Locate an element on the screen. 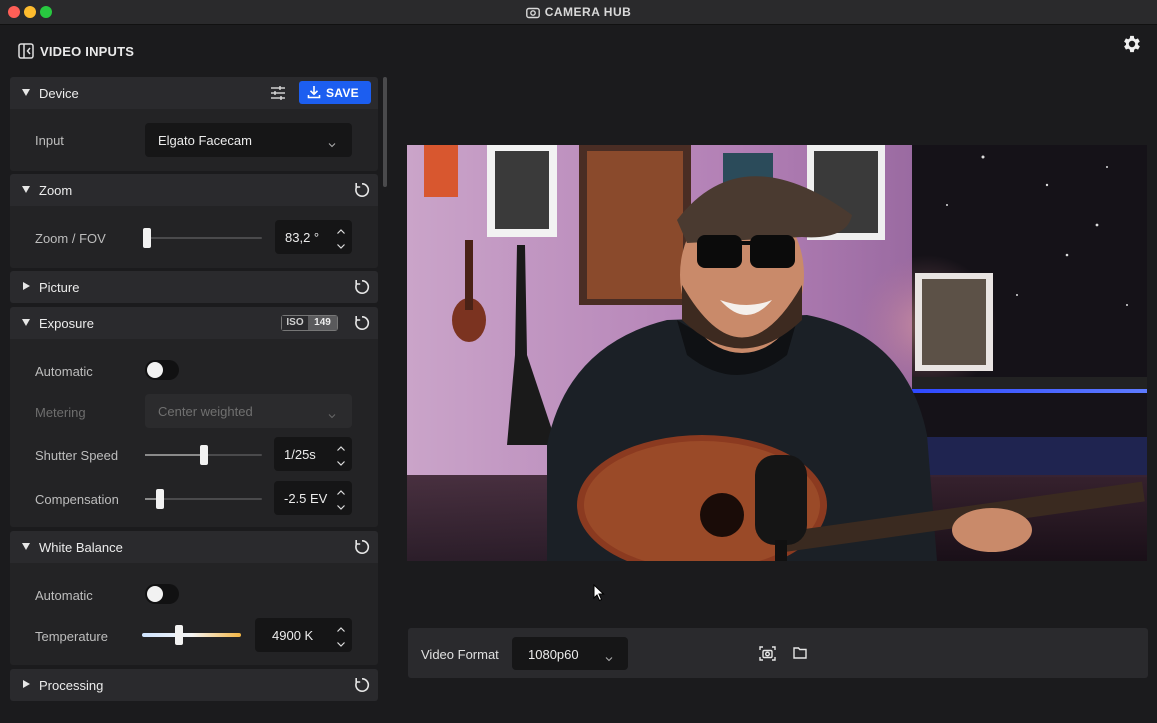 The image size is (1157, 723). folder-icon is located at coordinates (800, 652).